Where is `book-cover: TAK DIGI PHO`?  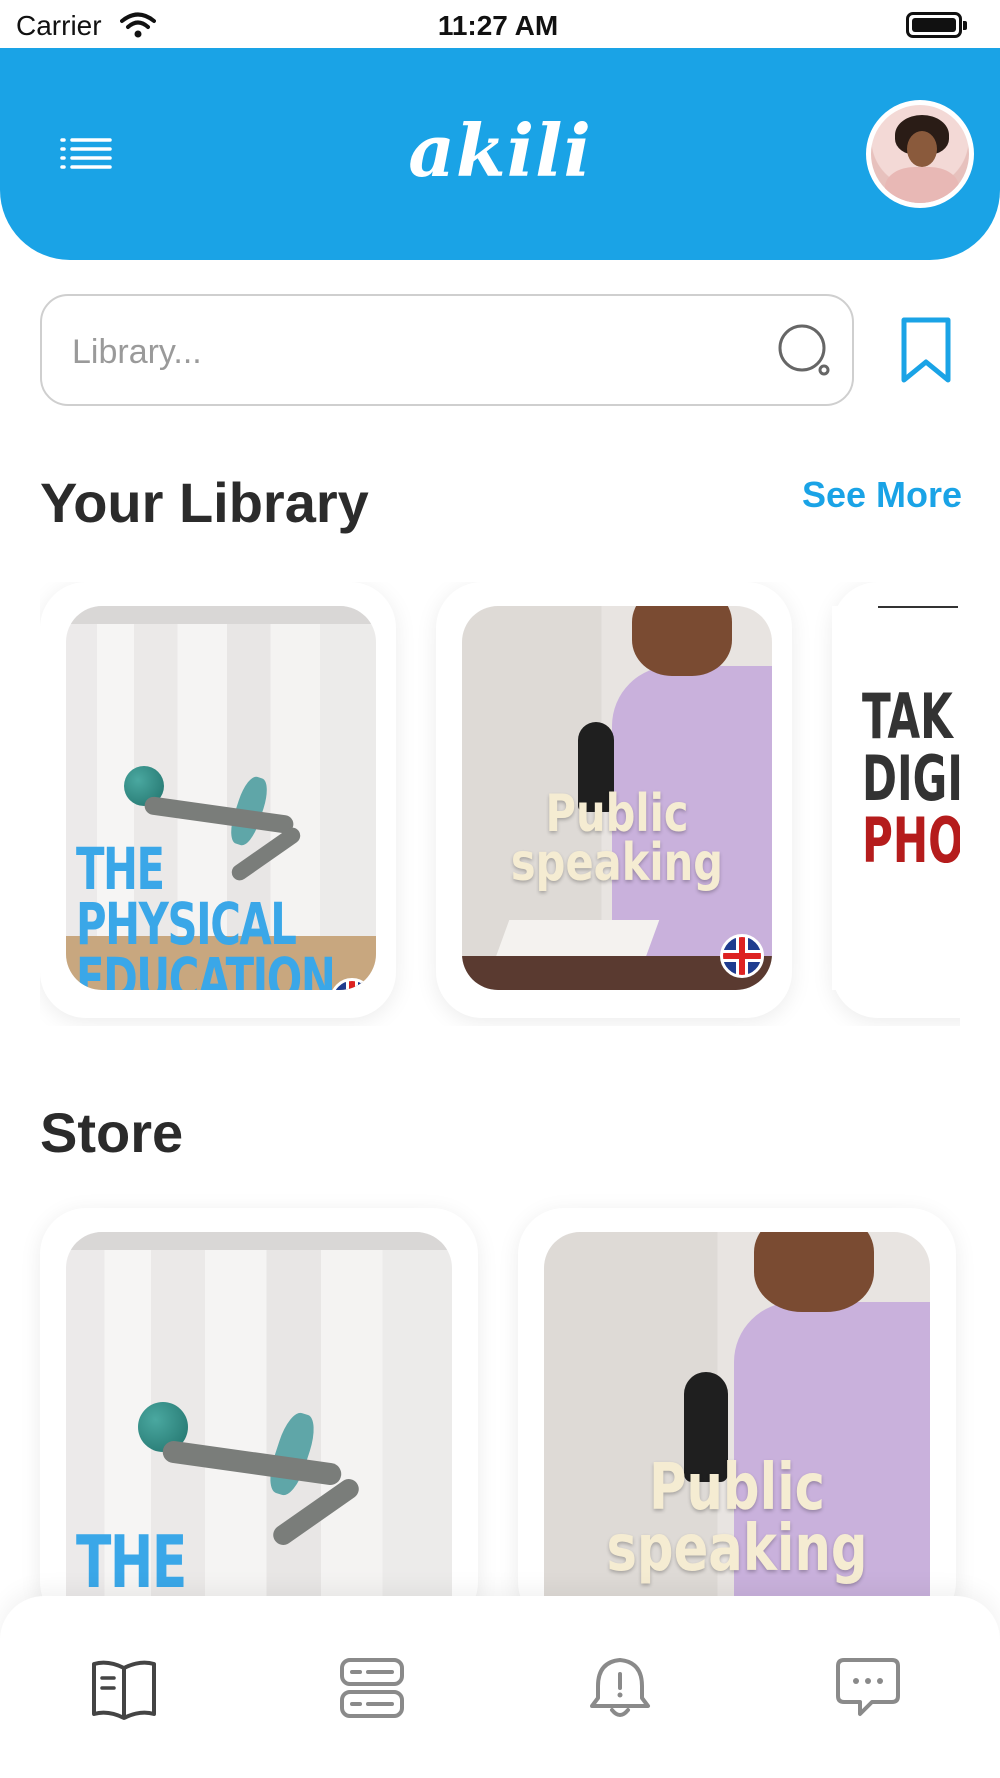
book-cover: TAK DIGI PHO is located at coordinates (896, 798).